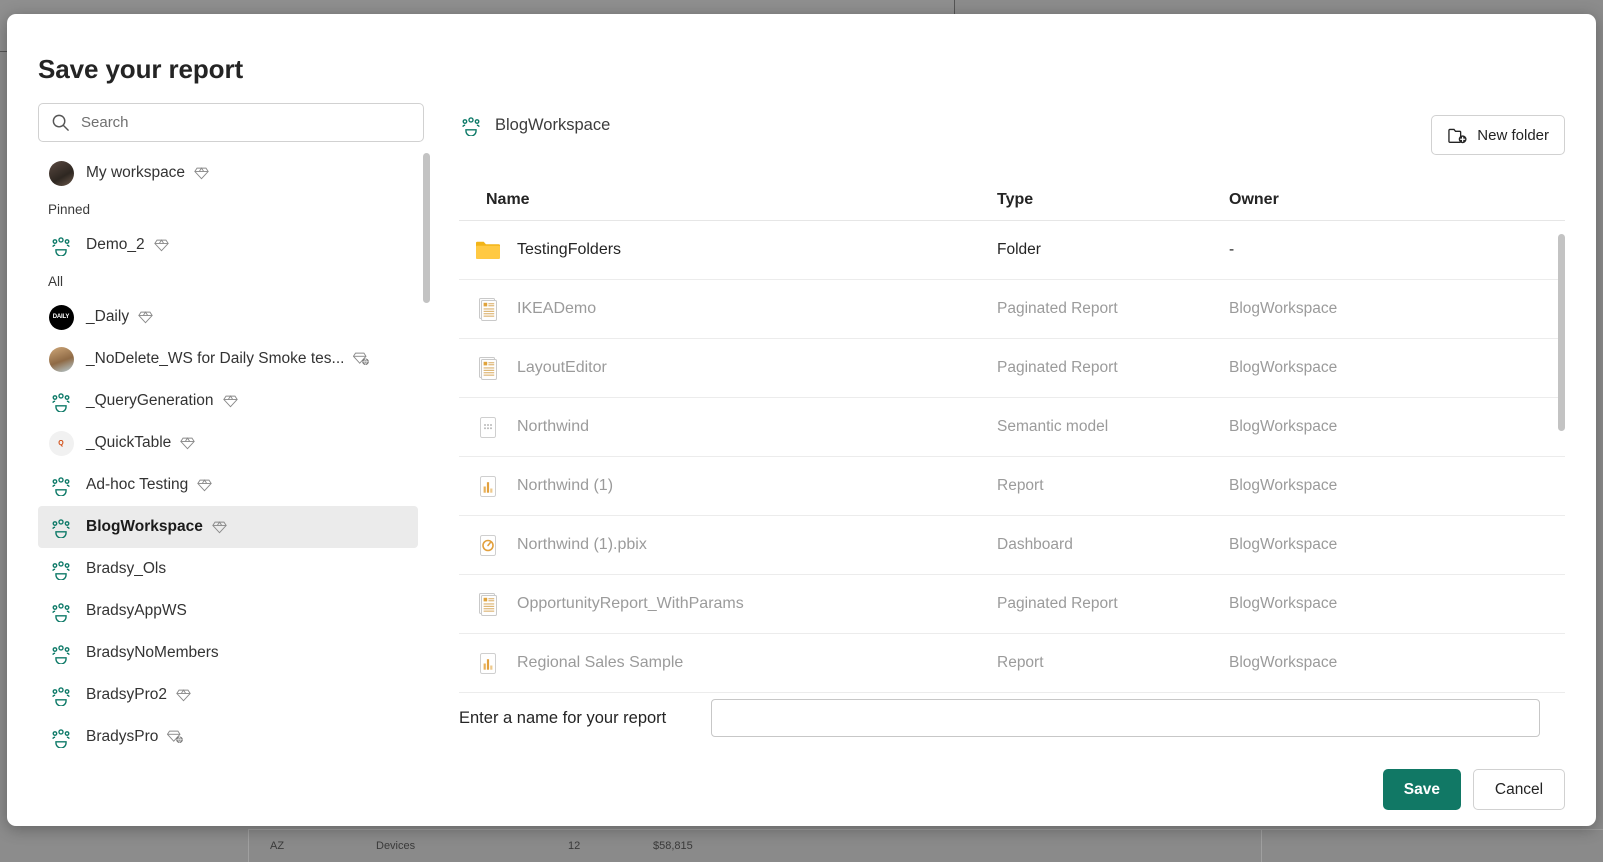 The width and height of the screenshot is (1603, 862). I want to click on file-name: Northwind, so click(553, 426).